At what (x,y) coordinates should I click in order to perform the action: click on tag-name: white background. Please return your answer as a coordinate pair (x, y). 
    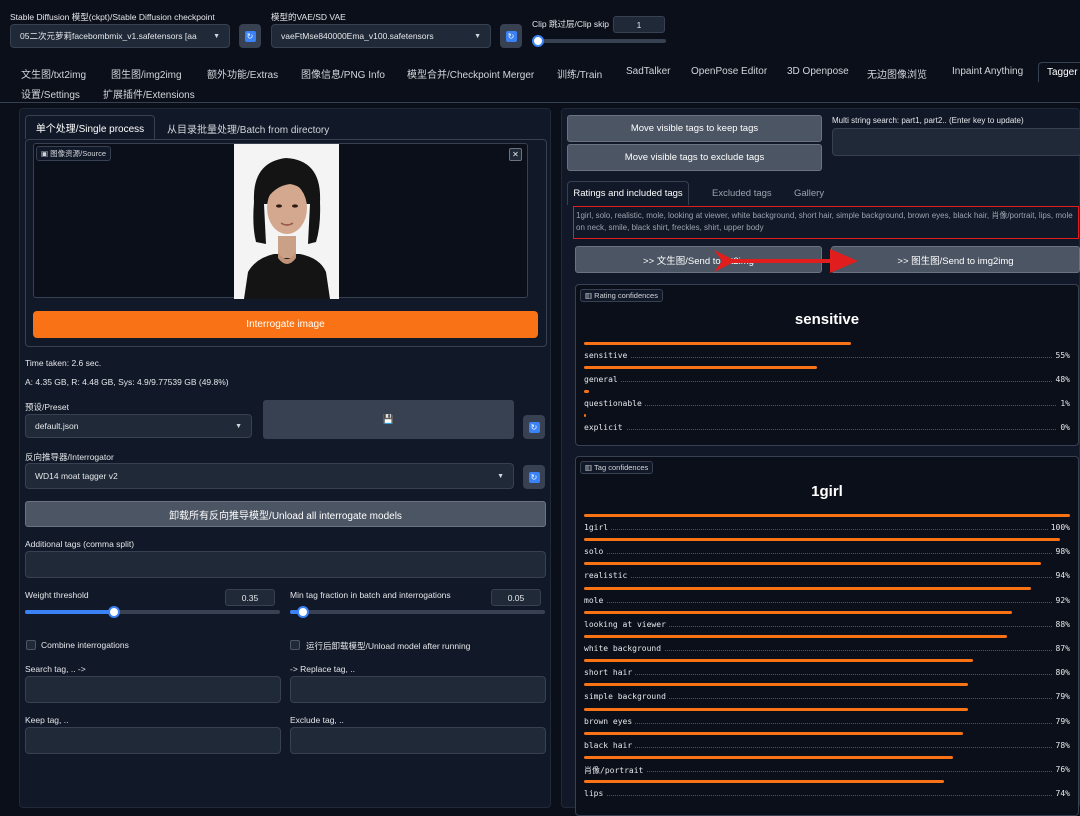
    Looking at the image, I should click on (624, 648).